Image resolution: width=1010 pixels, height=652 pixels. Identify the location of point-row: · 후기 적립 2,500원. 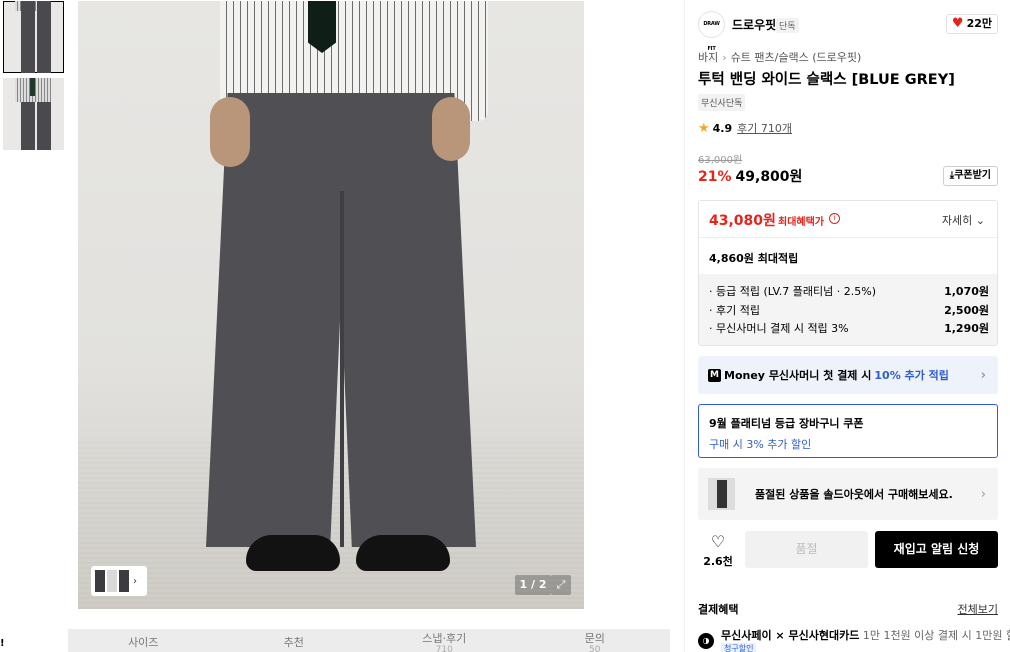
(849, 310).